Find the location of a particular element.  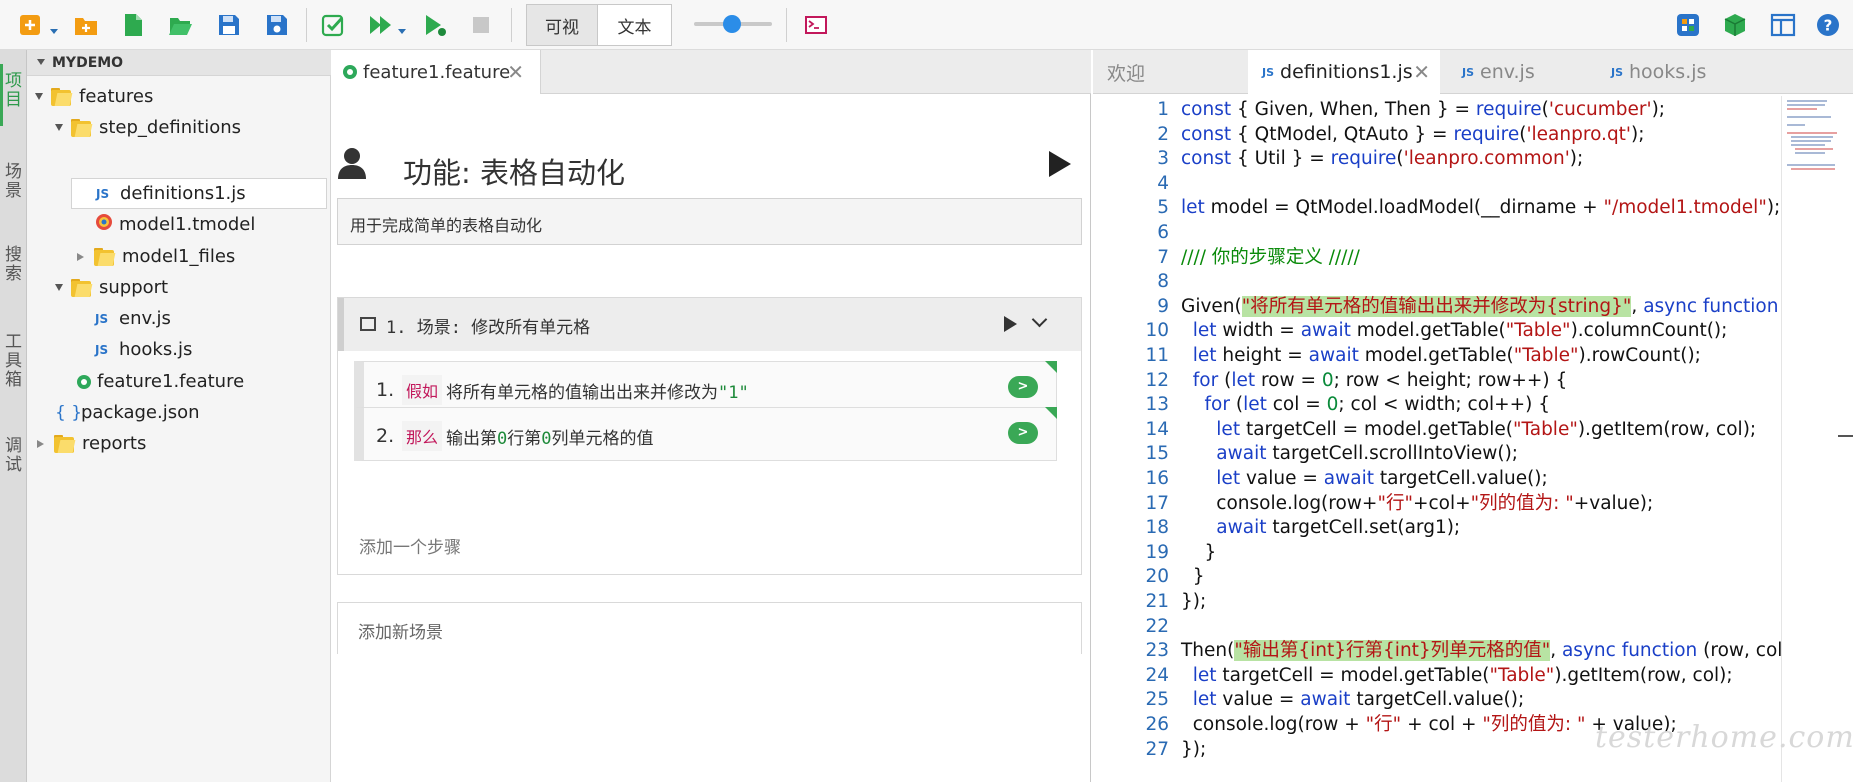

tab-env-js: JS env.js is located at coordinates (1520, 72).